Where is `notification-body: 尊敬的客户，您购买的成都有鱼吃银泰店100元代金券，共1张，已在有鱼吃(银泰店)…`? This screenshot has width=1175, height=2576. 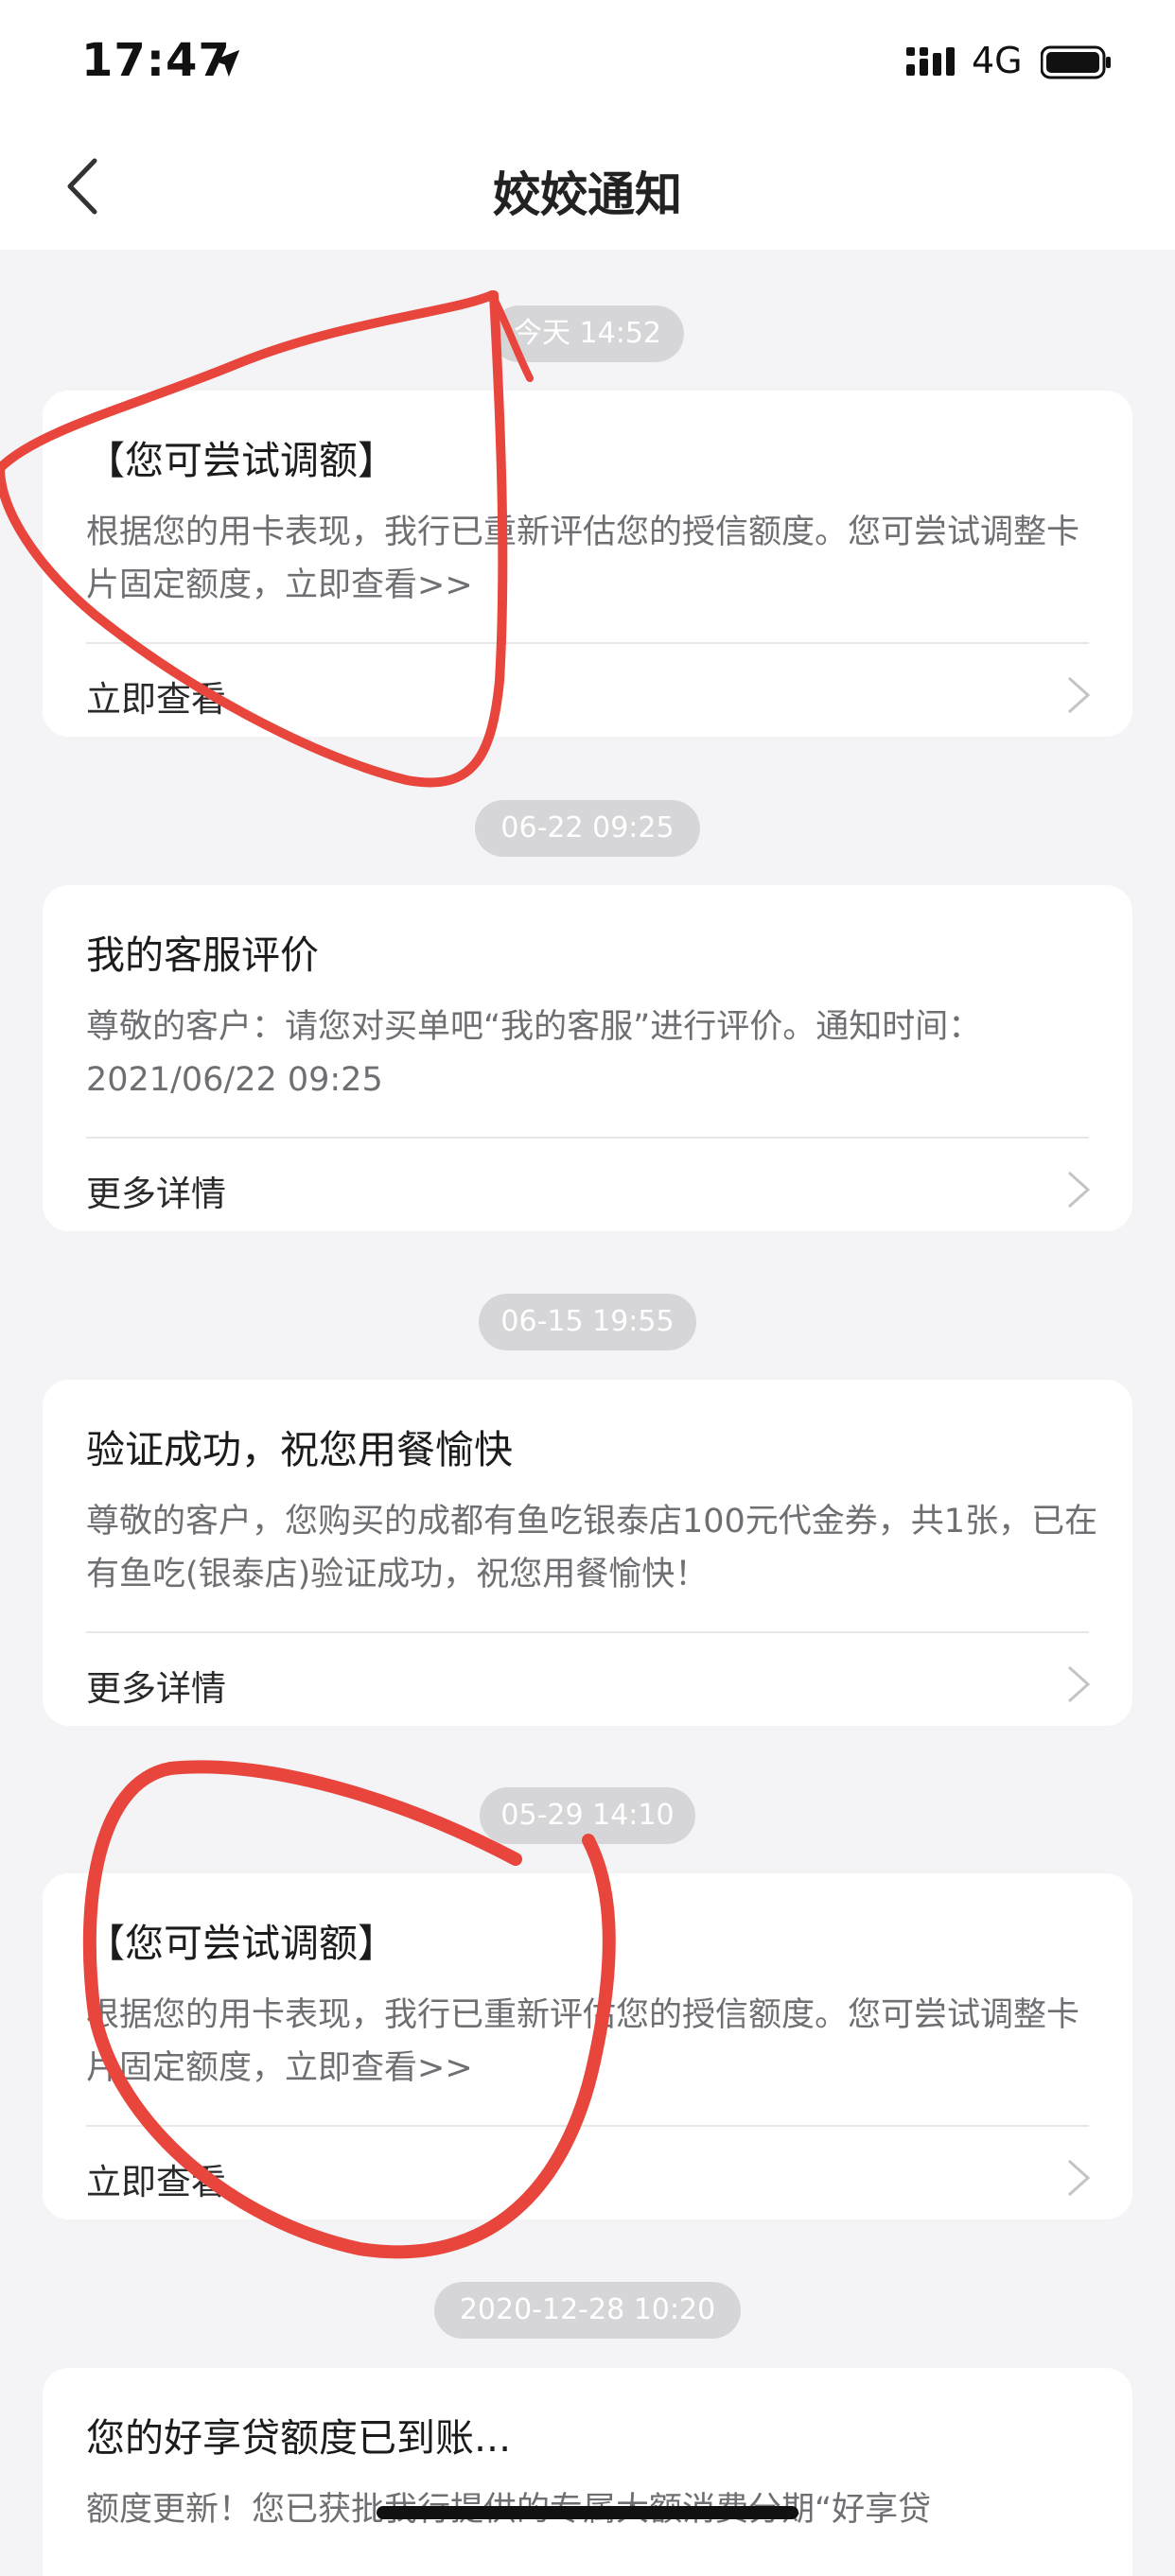 notification-body: 尊敬的客户，您购买的成都有鱼吃银泰店100元代金券，共1张，已在有鱼吃(银泰店)… is located at coordinates (592, 1548).